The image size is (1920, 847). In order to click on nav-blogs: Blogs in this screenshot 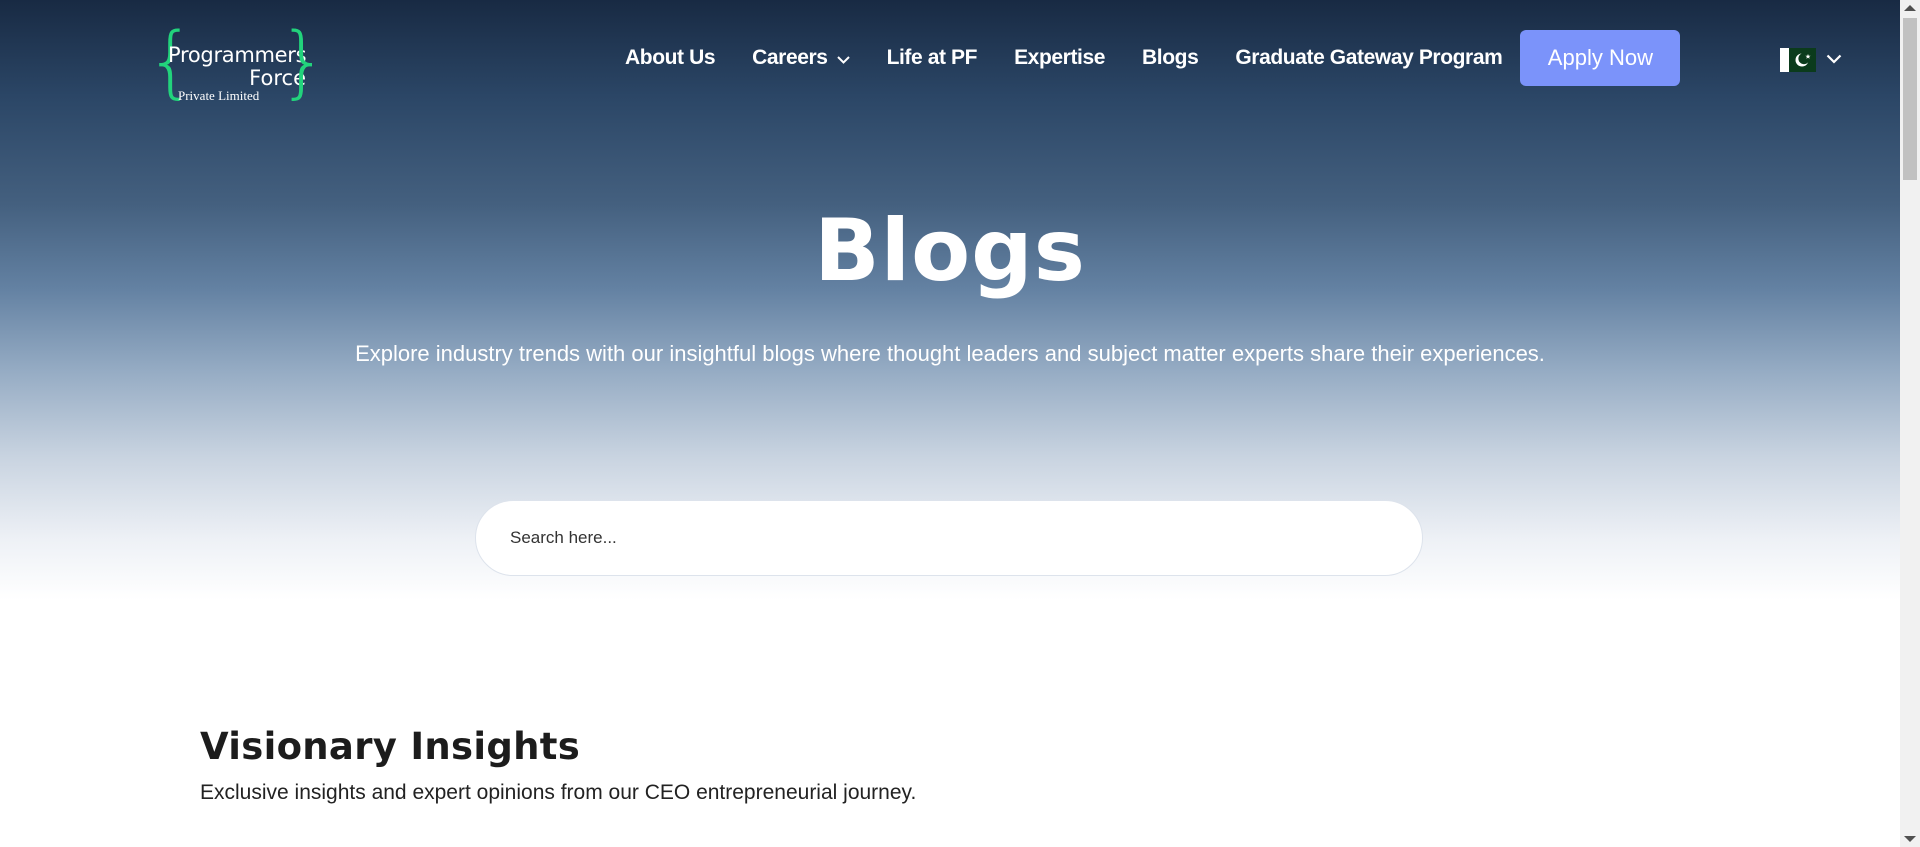, I will do `click(1170, 58)`.